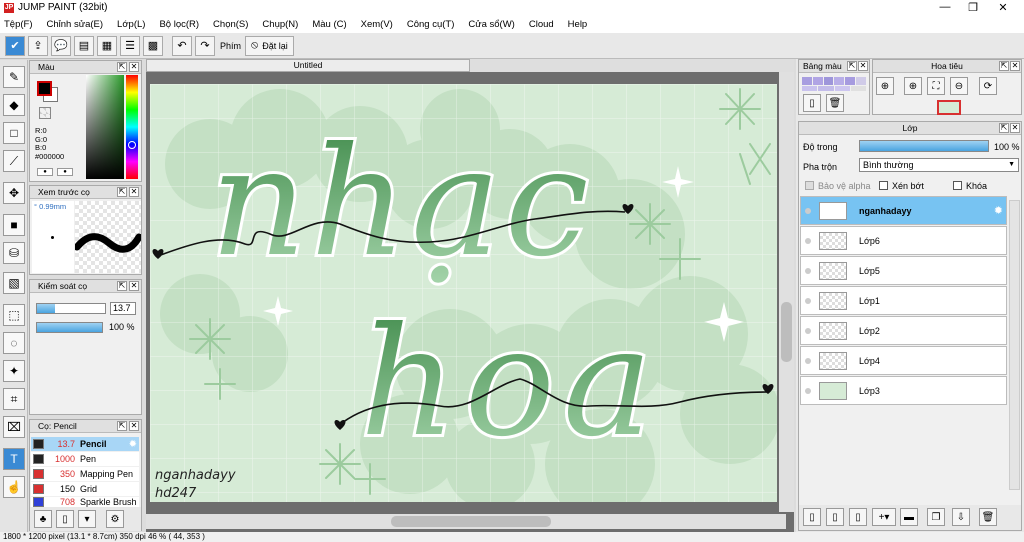 The height and width of the screenshot is (542, 1024). I want to click on brush-item: 1000 Pen, so click(85, 459).